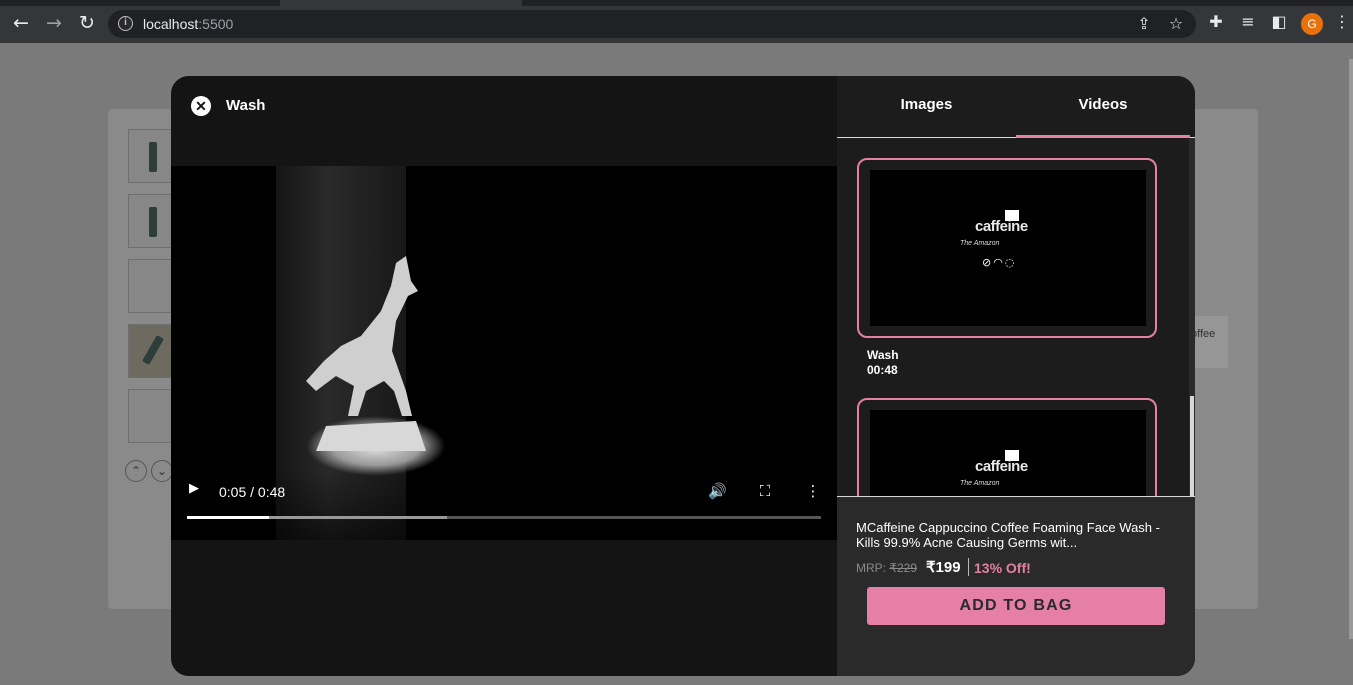 Image resolution: width=1353 pixels, height=685 pixels. Describe the element at coordinates (1216, 22) in the screenshot. I see `extensions-icon: ✚` at that location.